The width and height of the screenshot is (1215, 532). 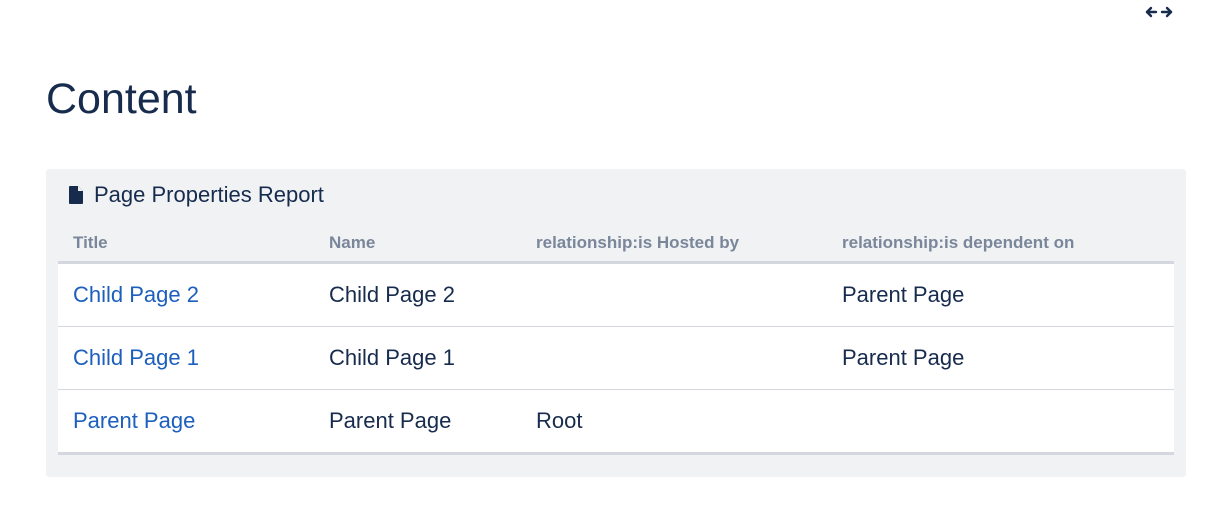 What do you see at coordinates (209, 194) in the screenshot?
I see `report-title: Page Properties Report` at bounding box center [209, 194].